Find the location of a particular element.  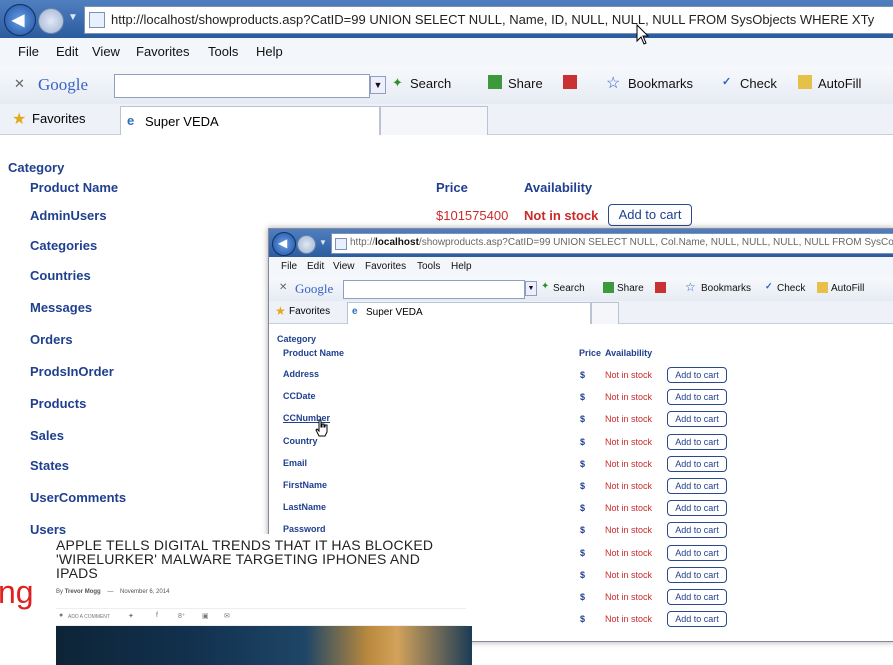

linkedin-icon: ▣ is located at coordinates (205, 616).